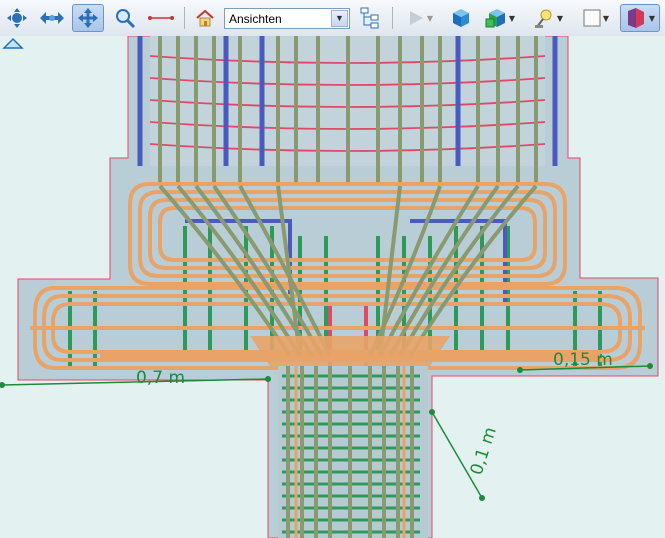 The width and height of the screenshot is (665, 538). I want to click on measure-tool-button, so click(161, 18).